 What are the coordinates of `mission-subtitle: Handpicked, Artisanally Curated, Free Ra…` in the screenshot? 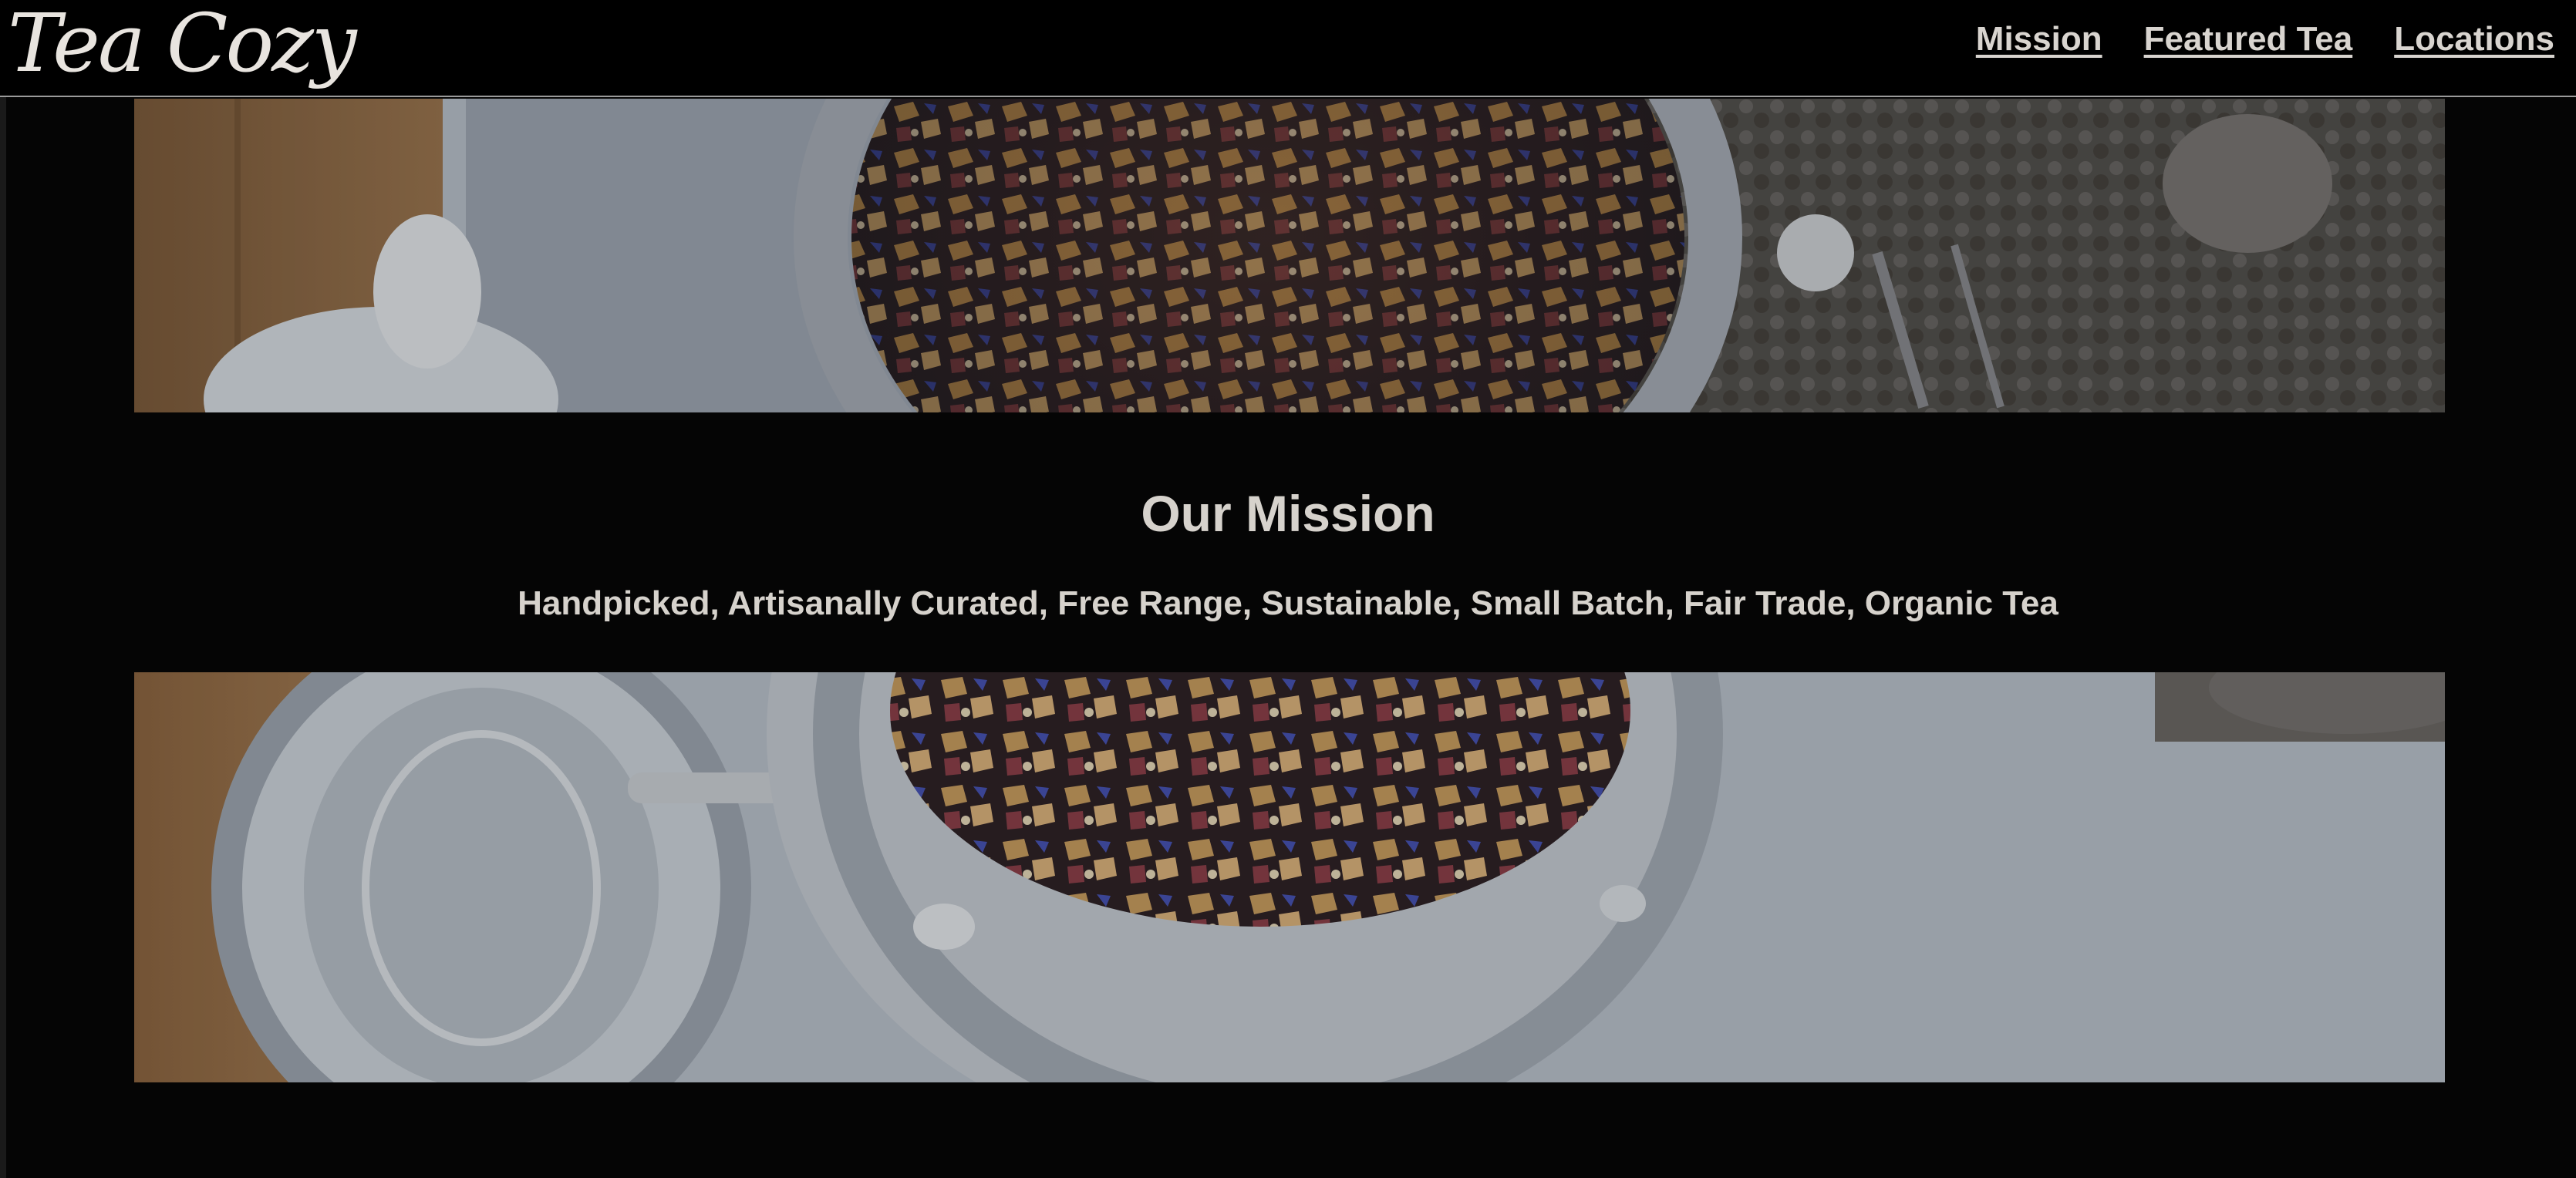 It's located at (1288, 603).